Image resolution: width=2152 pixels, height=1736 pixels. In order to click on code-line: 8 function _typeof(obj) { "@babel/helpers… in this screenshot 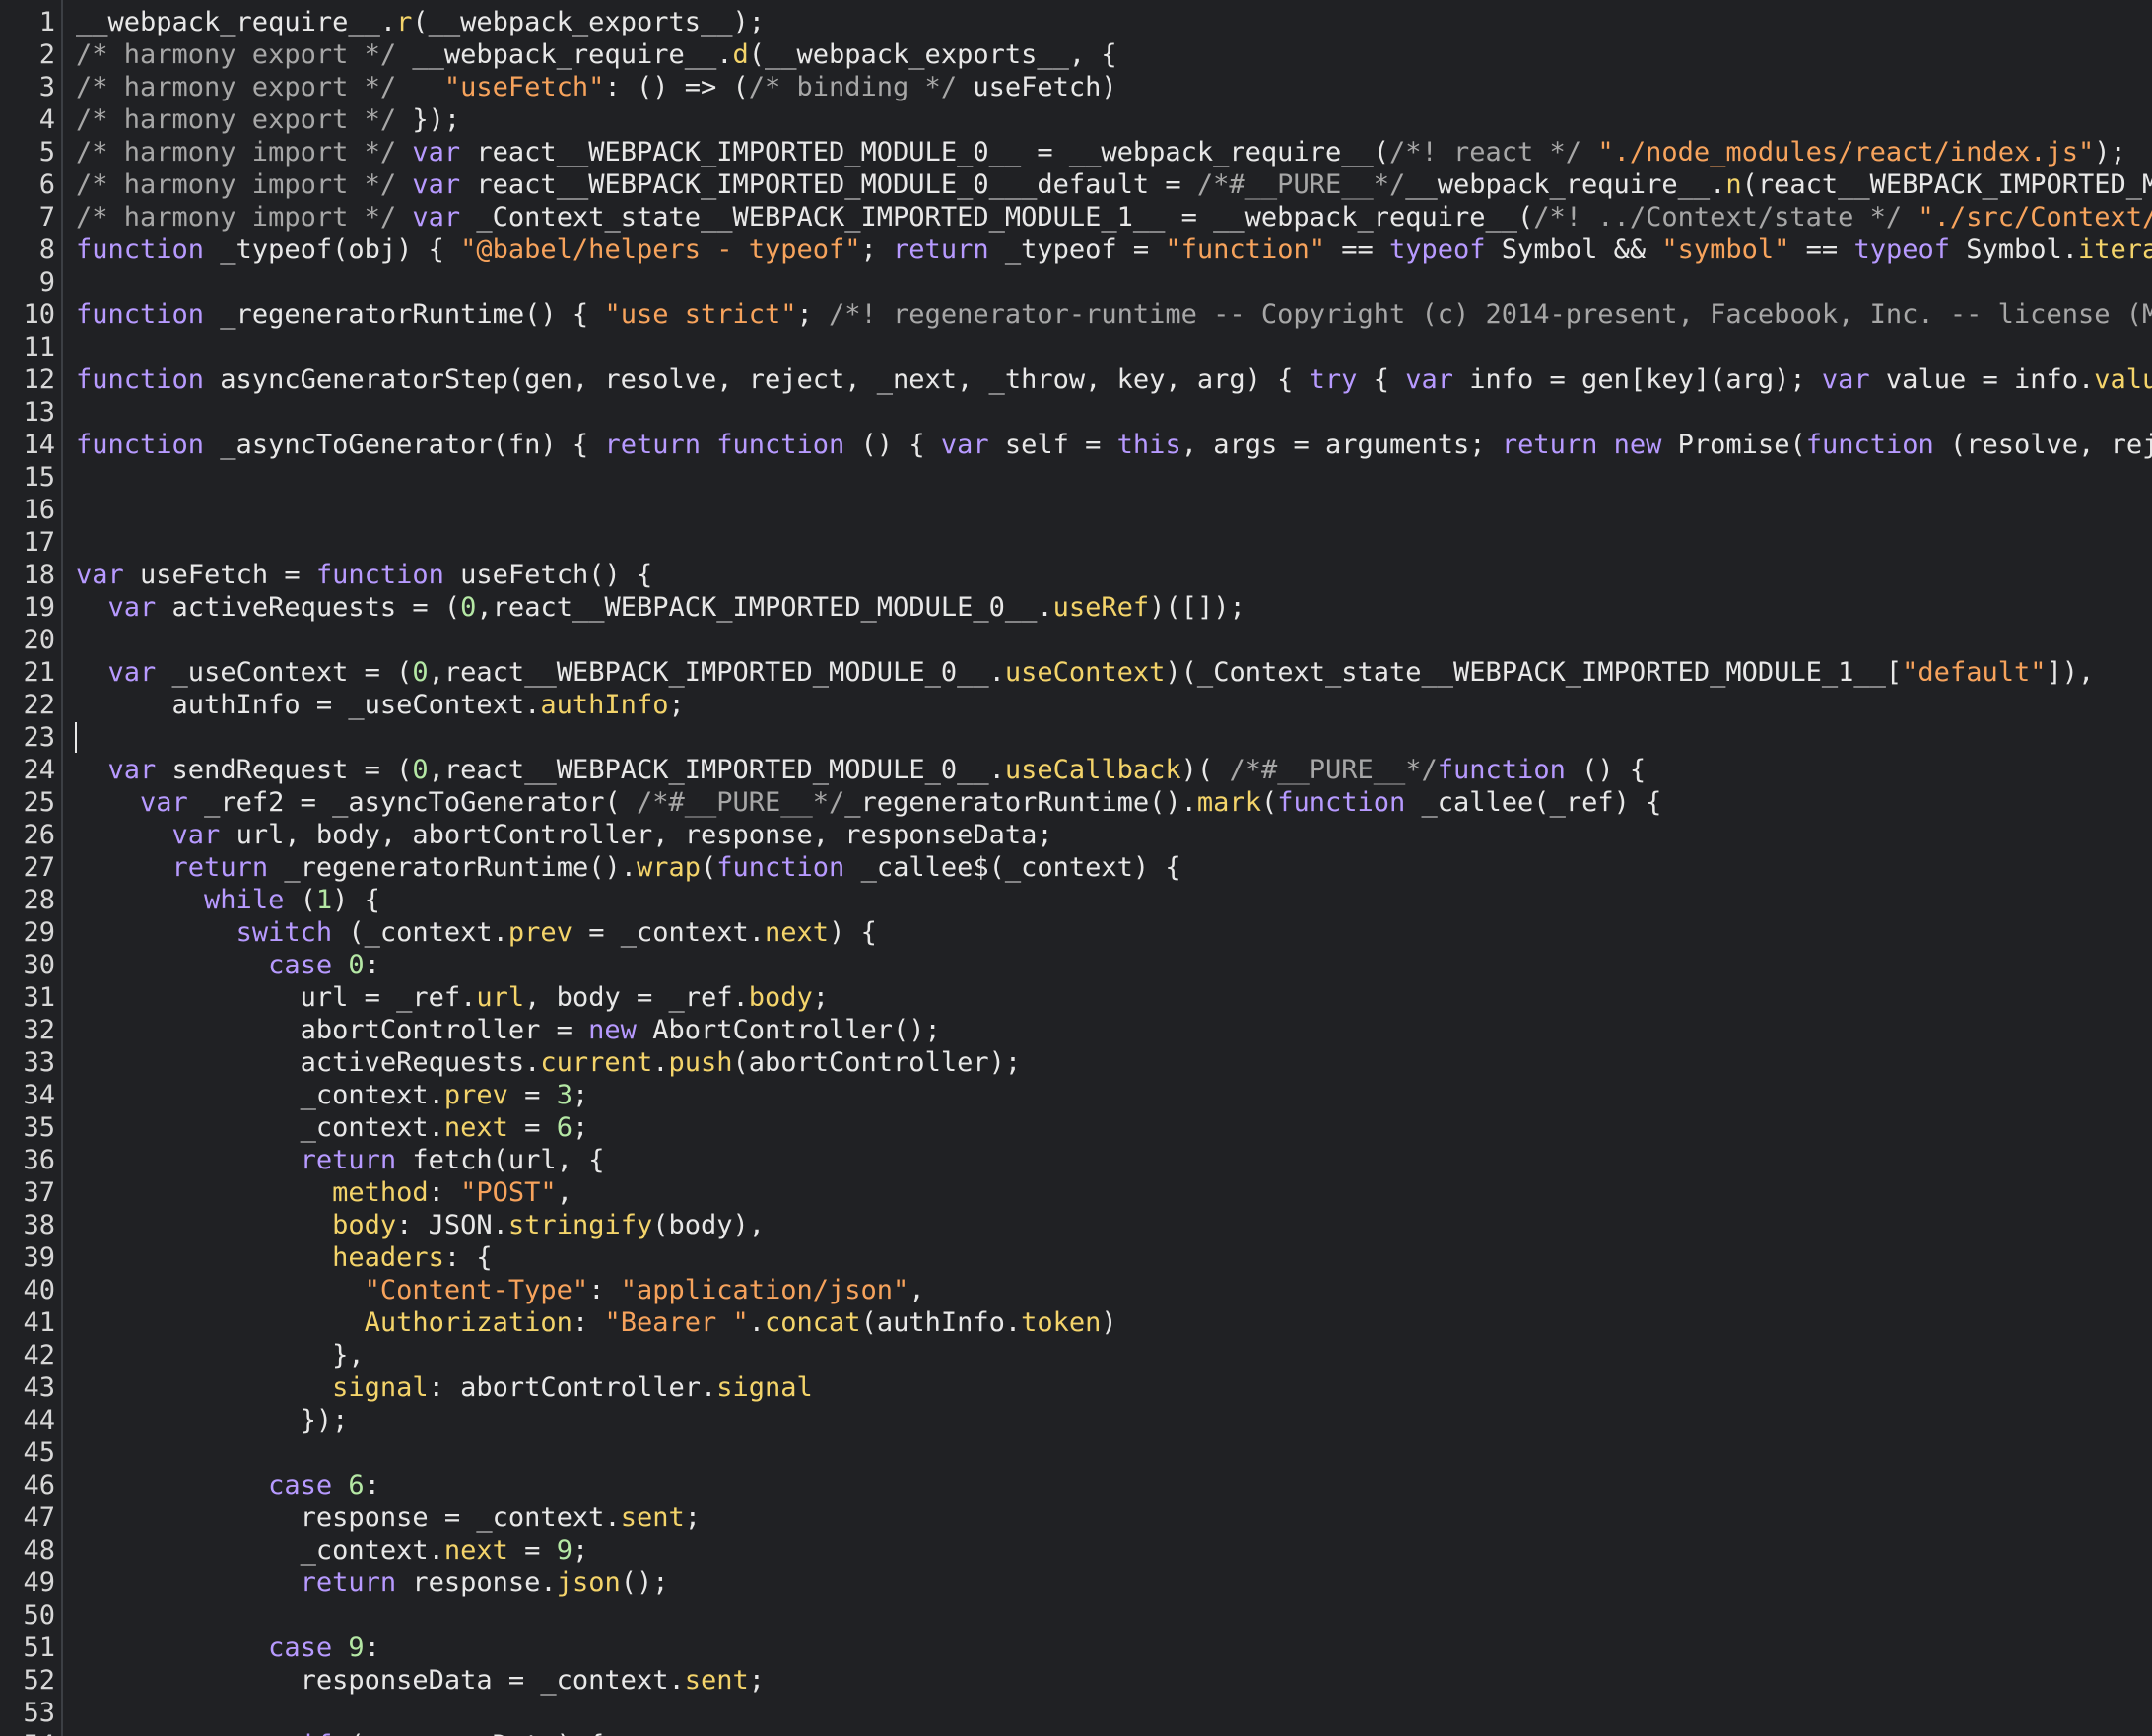, I will do `click(1076, 250)`.